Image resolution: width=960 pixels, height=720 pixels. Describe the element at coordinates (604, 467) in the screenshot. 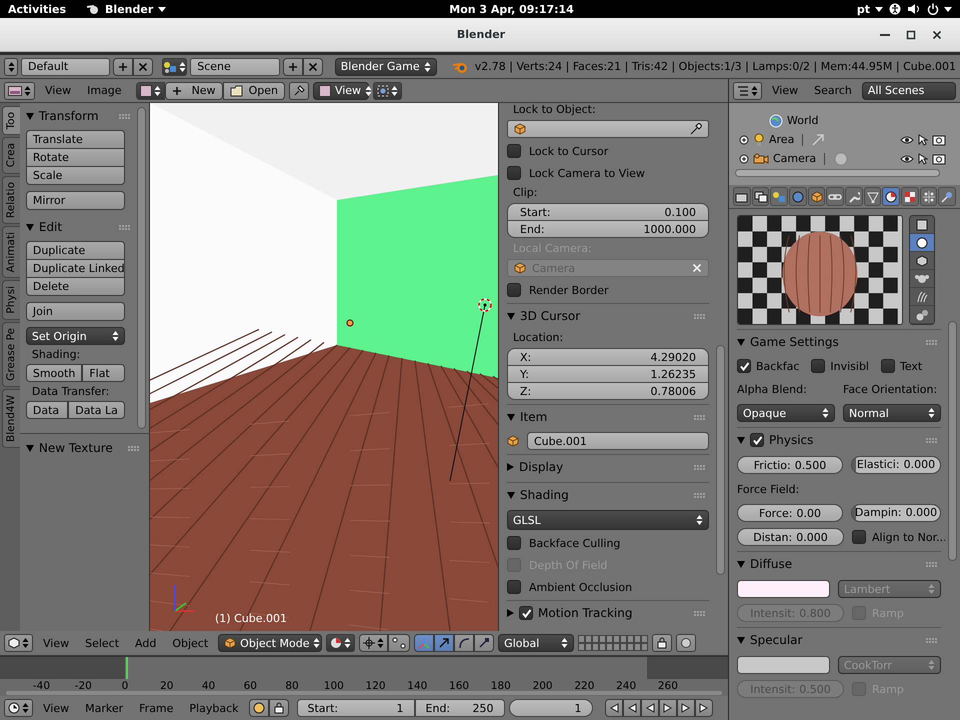

I see `panel-title: Display` at that location.